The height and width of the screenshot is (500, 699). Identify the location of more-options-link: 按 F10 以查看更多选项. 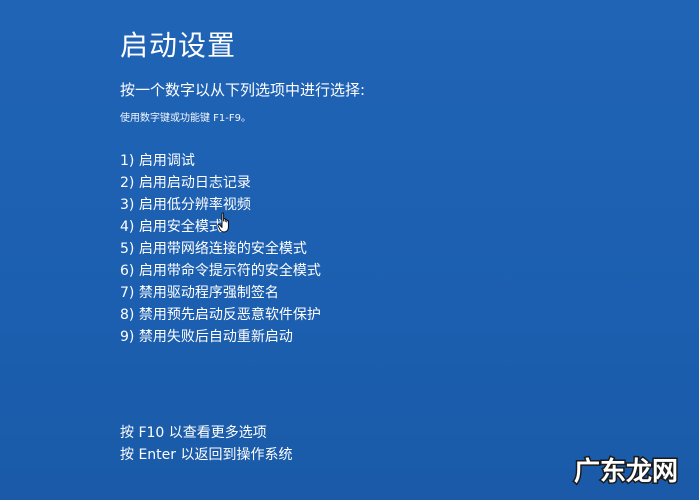
(206, 433).